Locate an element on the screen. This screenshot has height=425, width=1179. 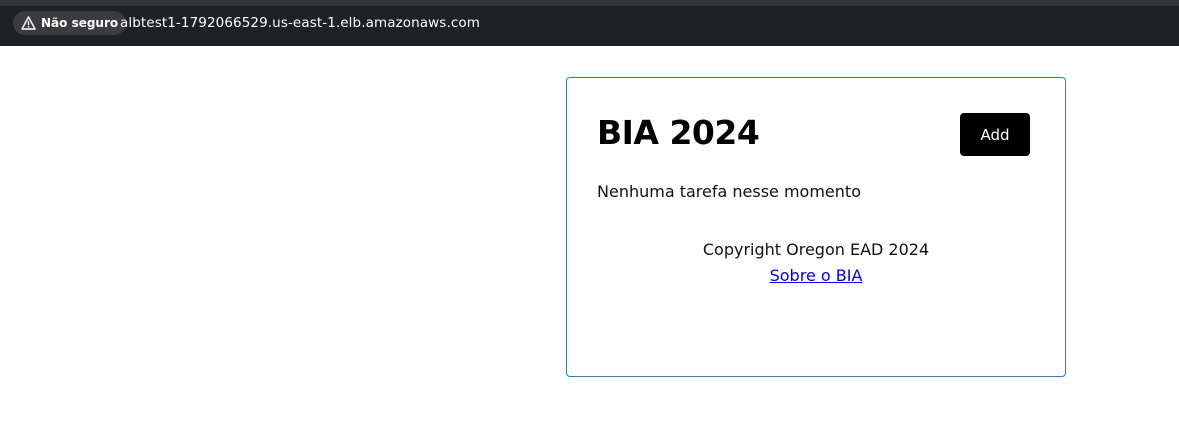
security-label: Não seguro is located at coordinates (80, 23).